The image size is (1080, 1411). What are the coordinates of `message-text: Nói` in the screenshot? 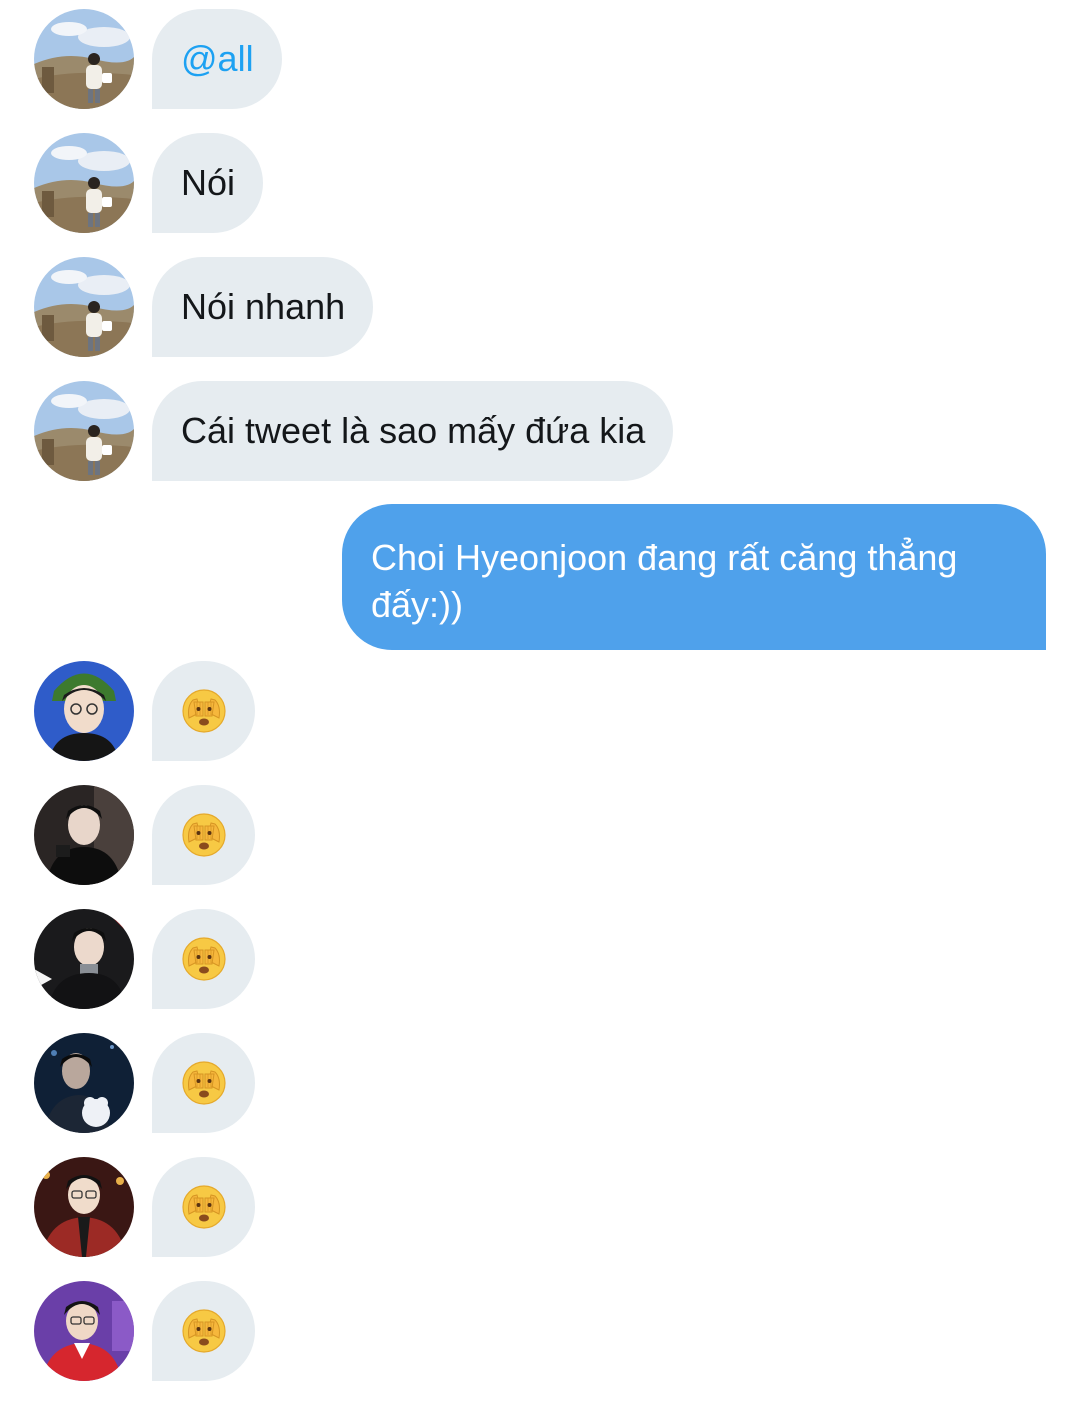 It's located at (208, 182).